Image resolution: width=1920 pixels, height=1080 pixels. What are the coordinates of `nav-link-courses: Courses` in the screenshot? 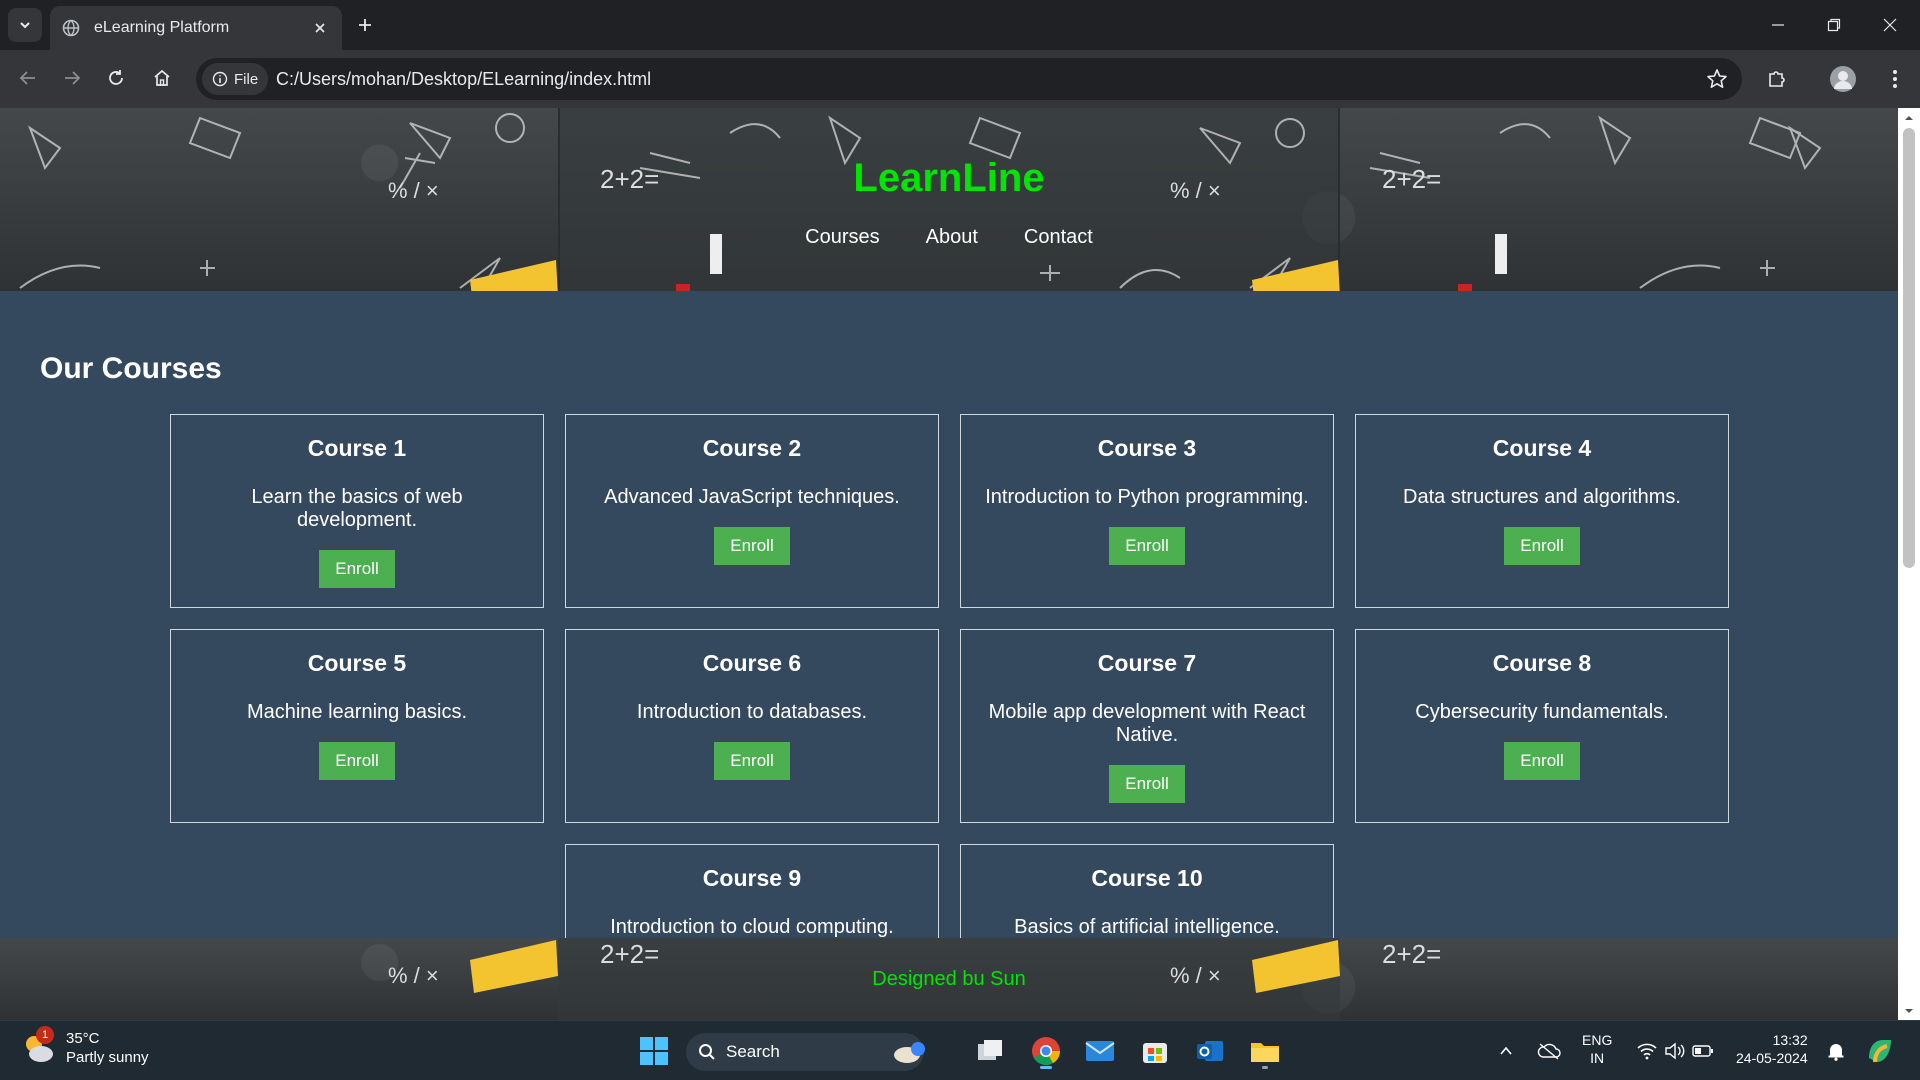 It's located at (842, 237).